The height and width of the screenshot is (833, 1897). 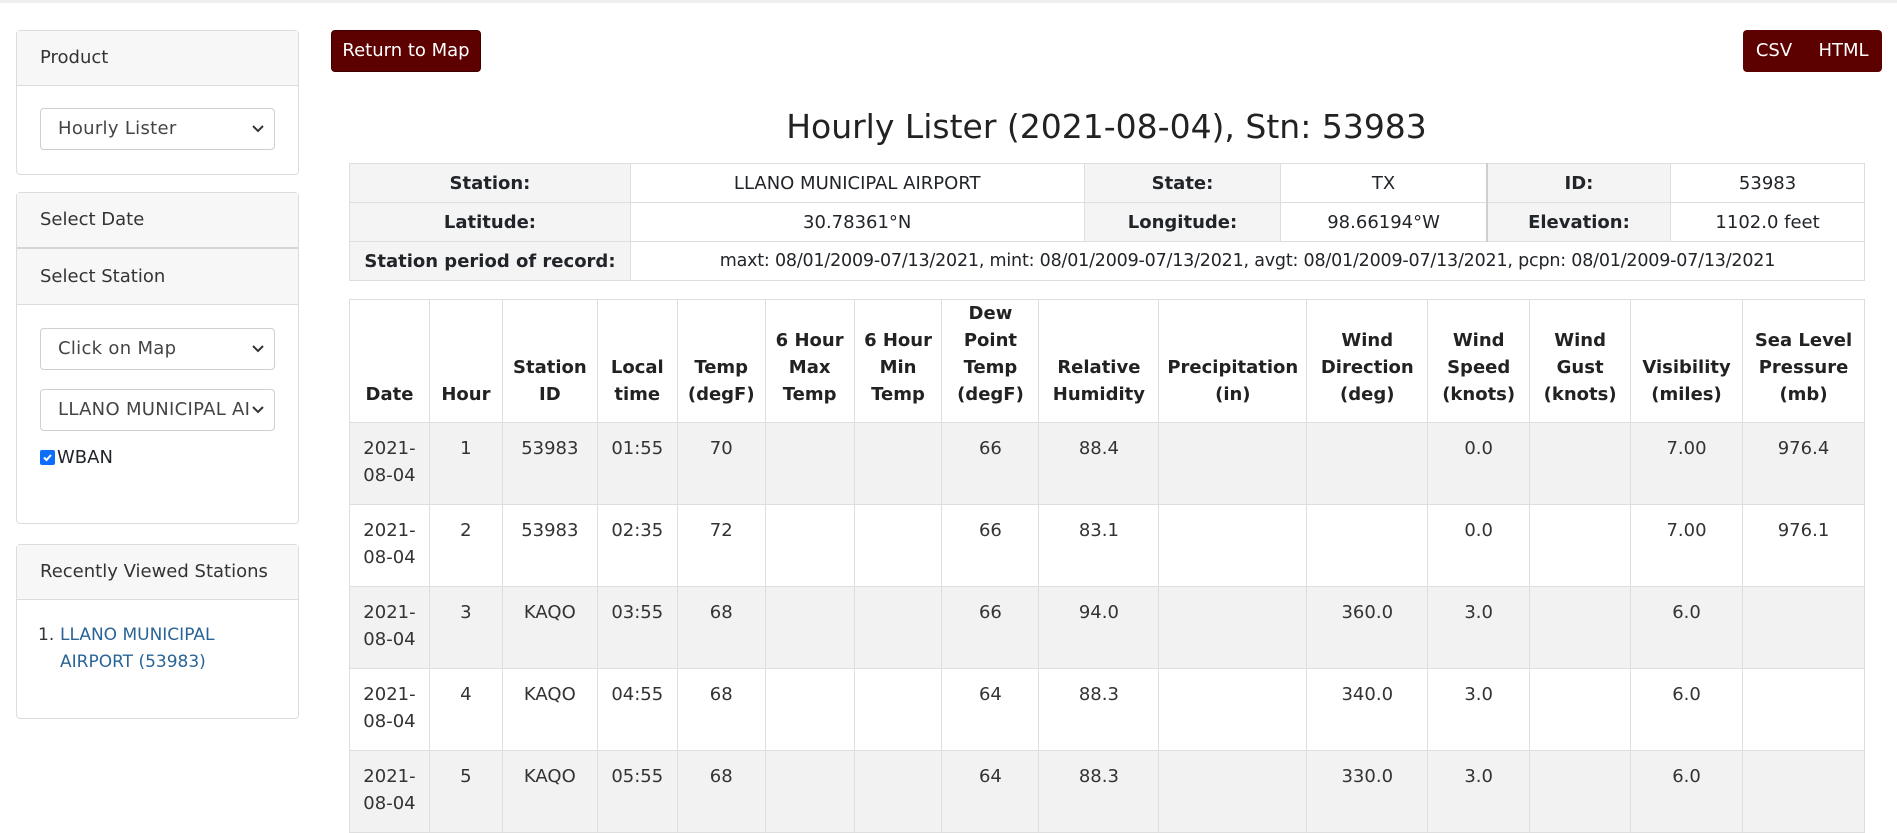 What do you see at coordinates (1580, 367) in the screenshot?
I see `column-header-line: Gust` at bounding box center [1580, 367].